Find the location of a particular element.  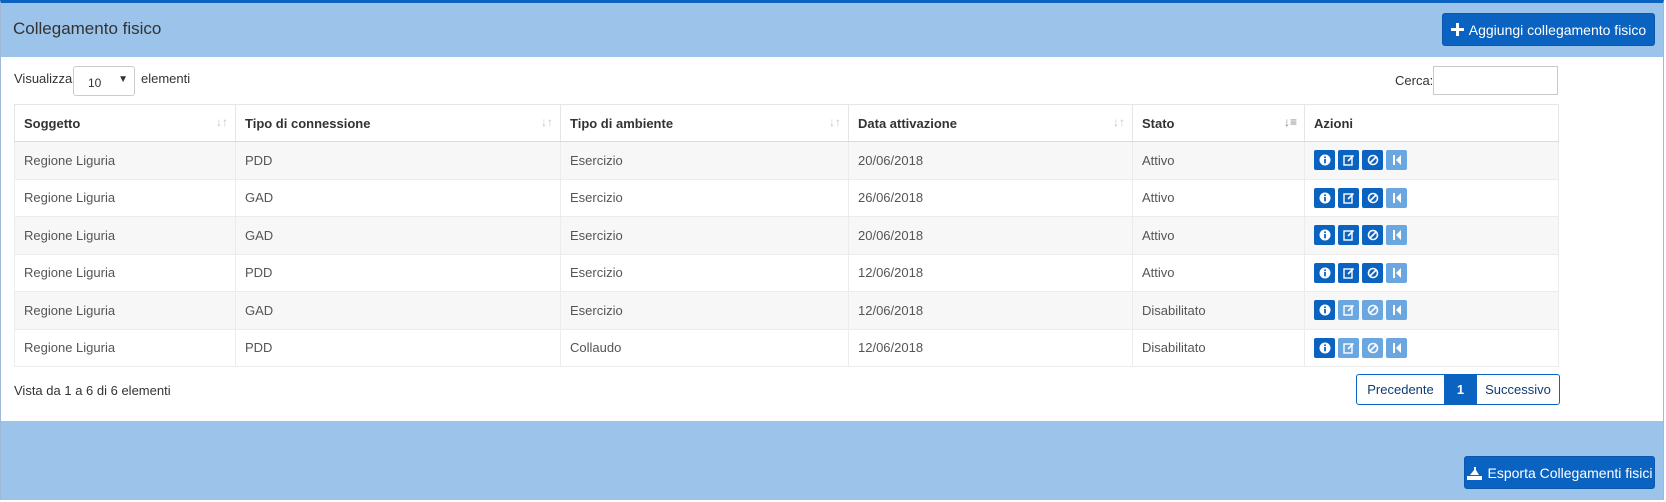

column-header-data-attivazione: Data attivazione ↓↑ is located at coordinates (990, 123).